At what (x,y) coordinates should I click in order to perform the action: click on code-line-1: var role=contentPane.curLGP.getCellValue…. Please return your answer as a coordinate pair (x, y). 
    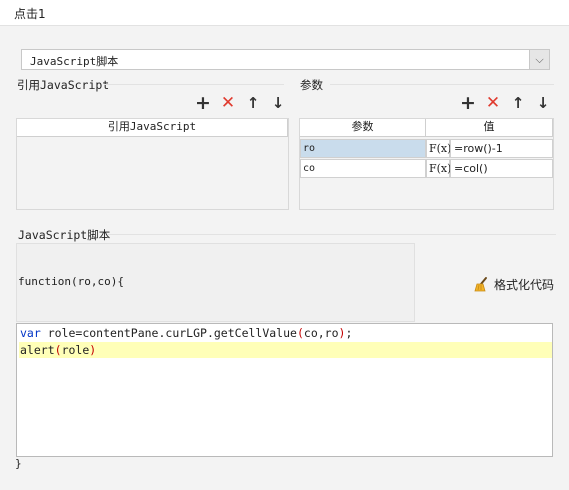
    Looking at the image, I should click on (186, 333).